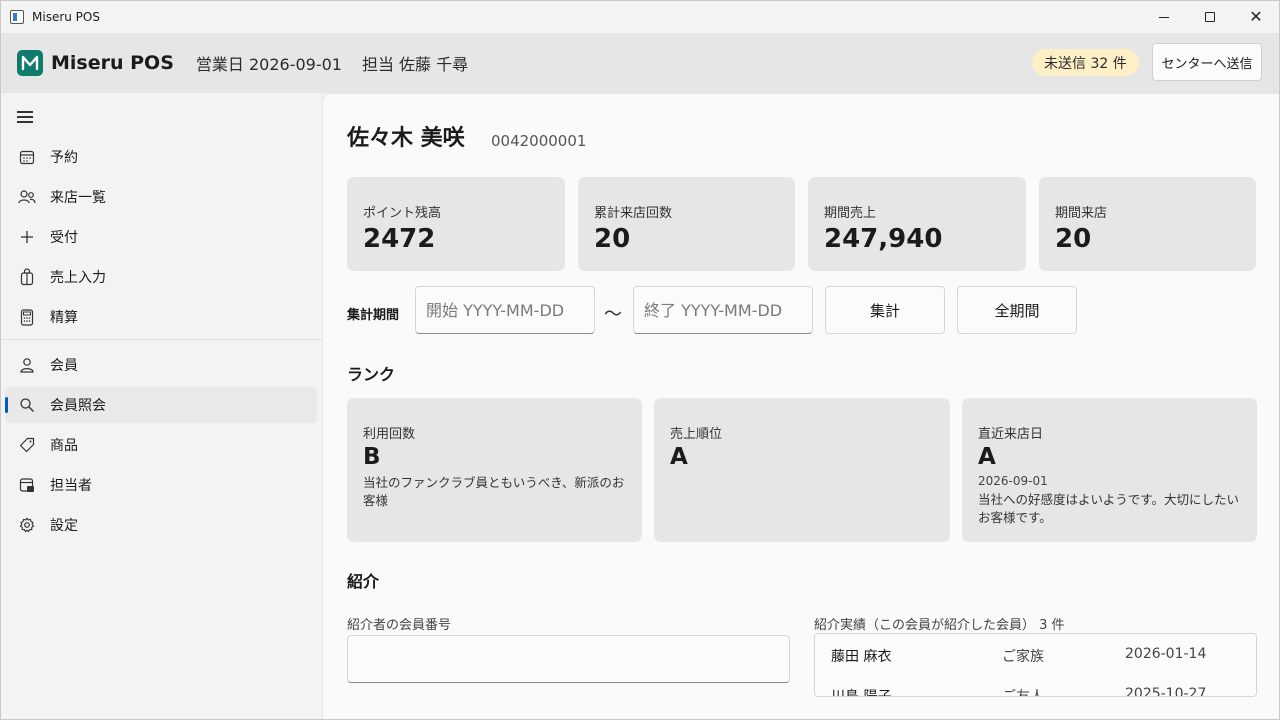  What do you see at coordinates (696, 434) in the screenshot?
I see `rank-label: 売上順位` at bounding box center [696, 434].